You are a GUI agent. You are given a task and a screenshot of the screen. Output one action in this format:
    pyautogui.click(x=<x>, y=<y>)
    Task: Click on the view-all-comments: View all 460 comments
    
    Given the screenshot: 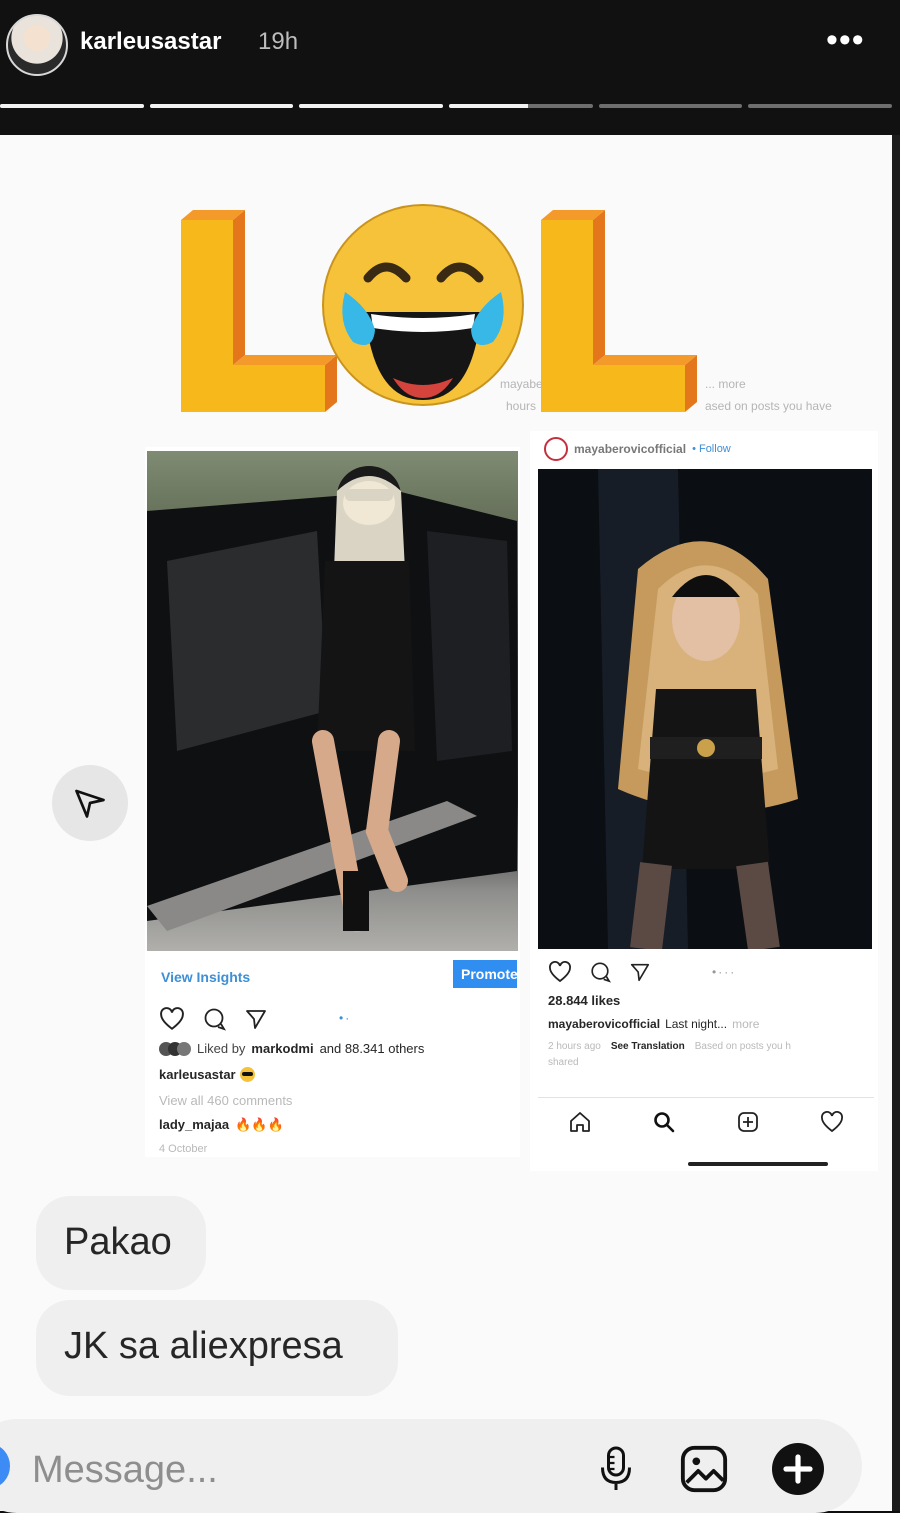 What is the action you would take?
    pyautogui.click(x=225, y=1100)
    